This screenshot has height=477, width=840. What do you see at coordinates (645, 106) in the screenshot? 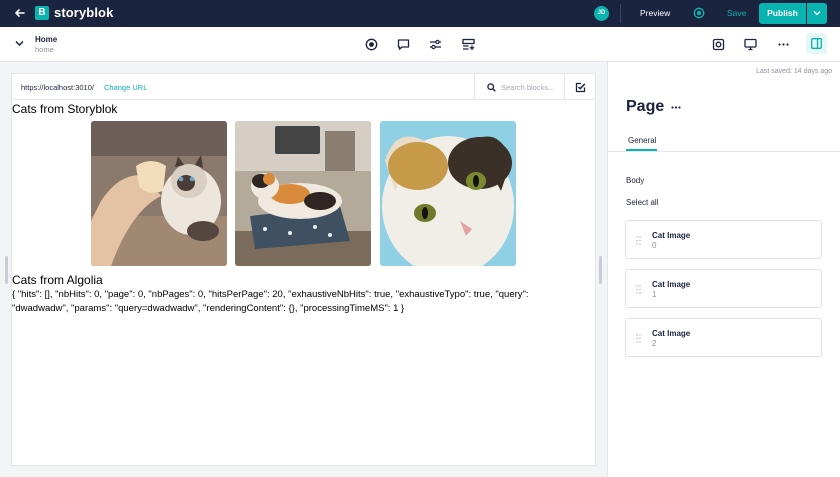
I see `panel-title: Page` at bounding box center [645, 106].